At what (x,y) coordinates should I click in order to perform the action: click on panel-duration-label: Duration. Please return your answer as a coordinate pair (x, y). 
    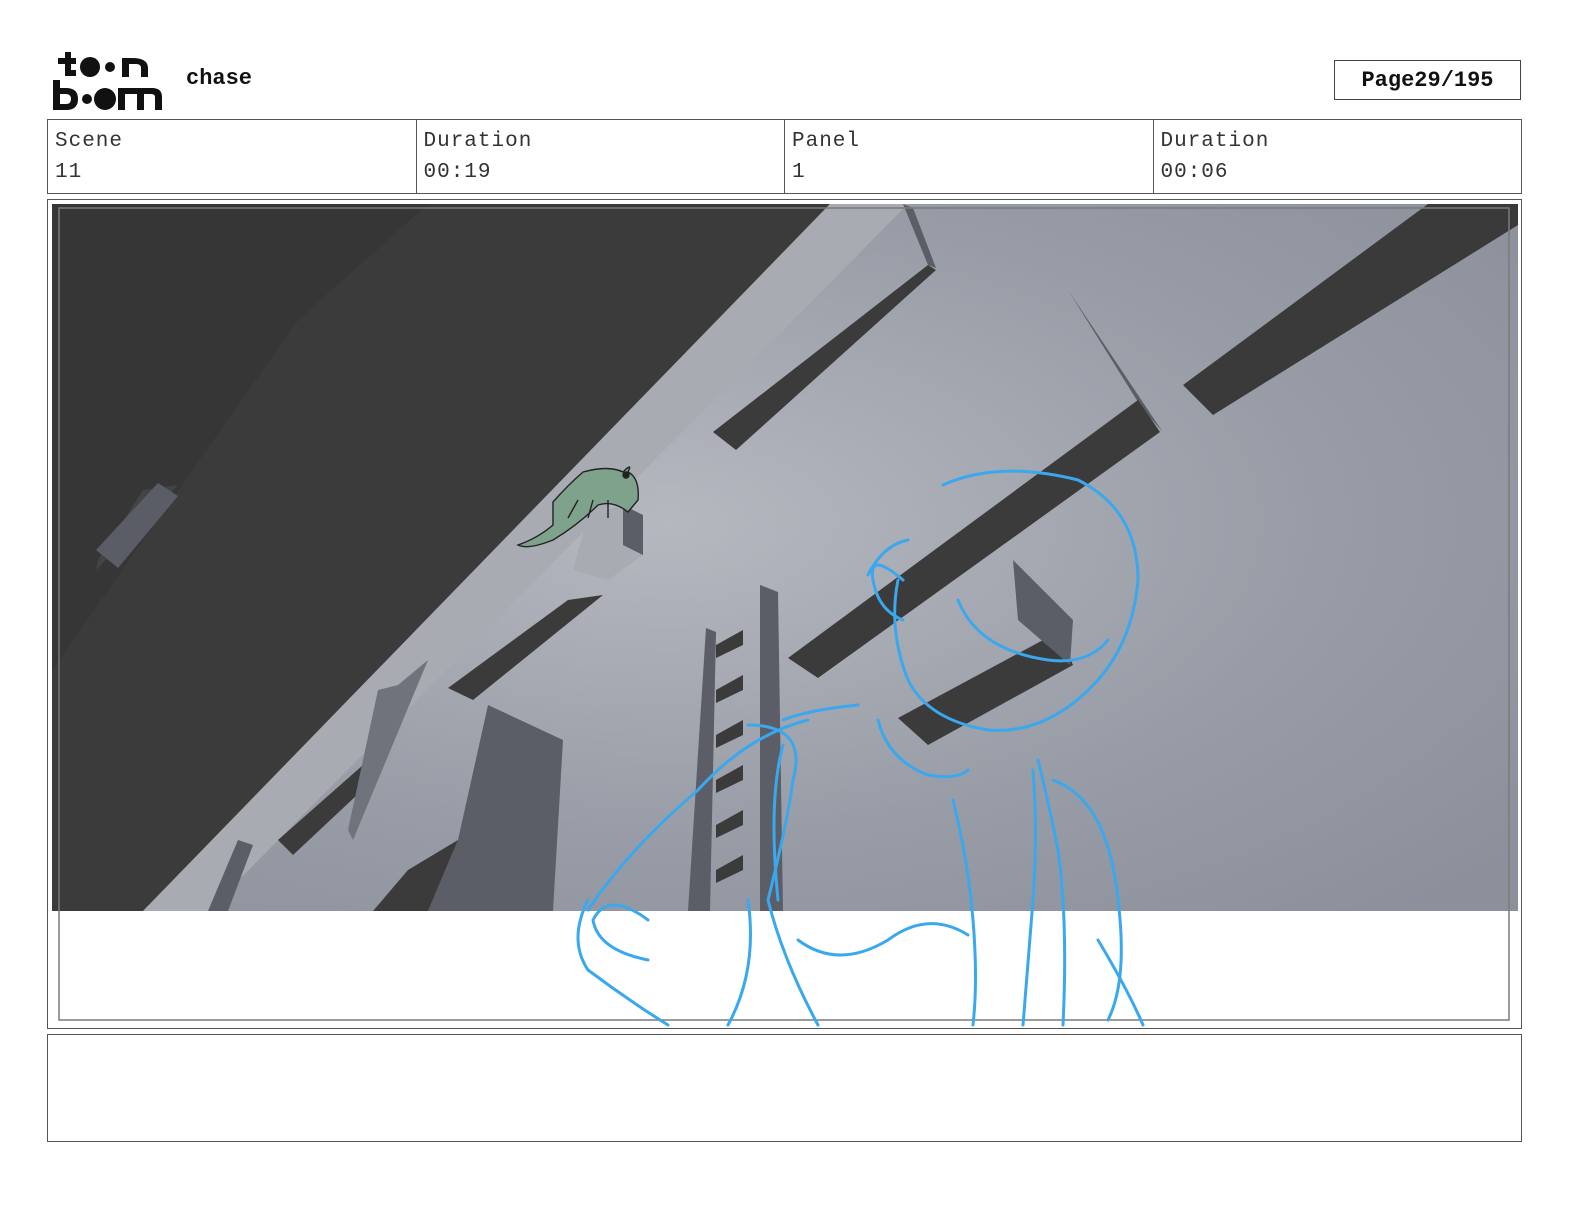
    Looking at the image, I should click on (1215, 141).